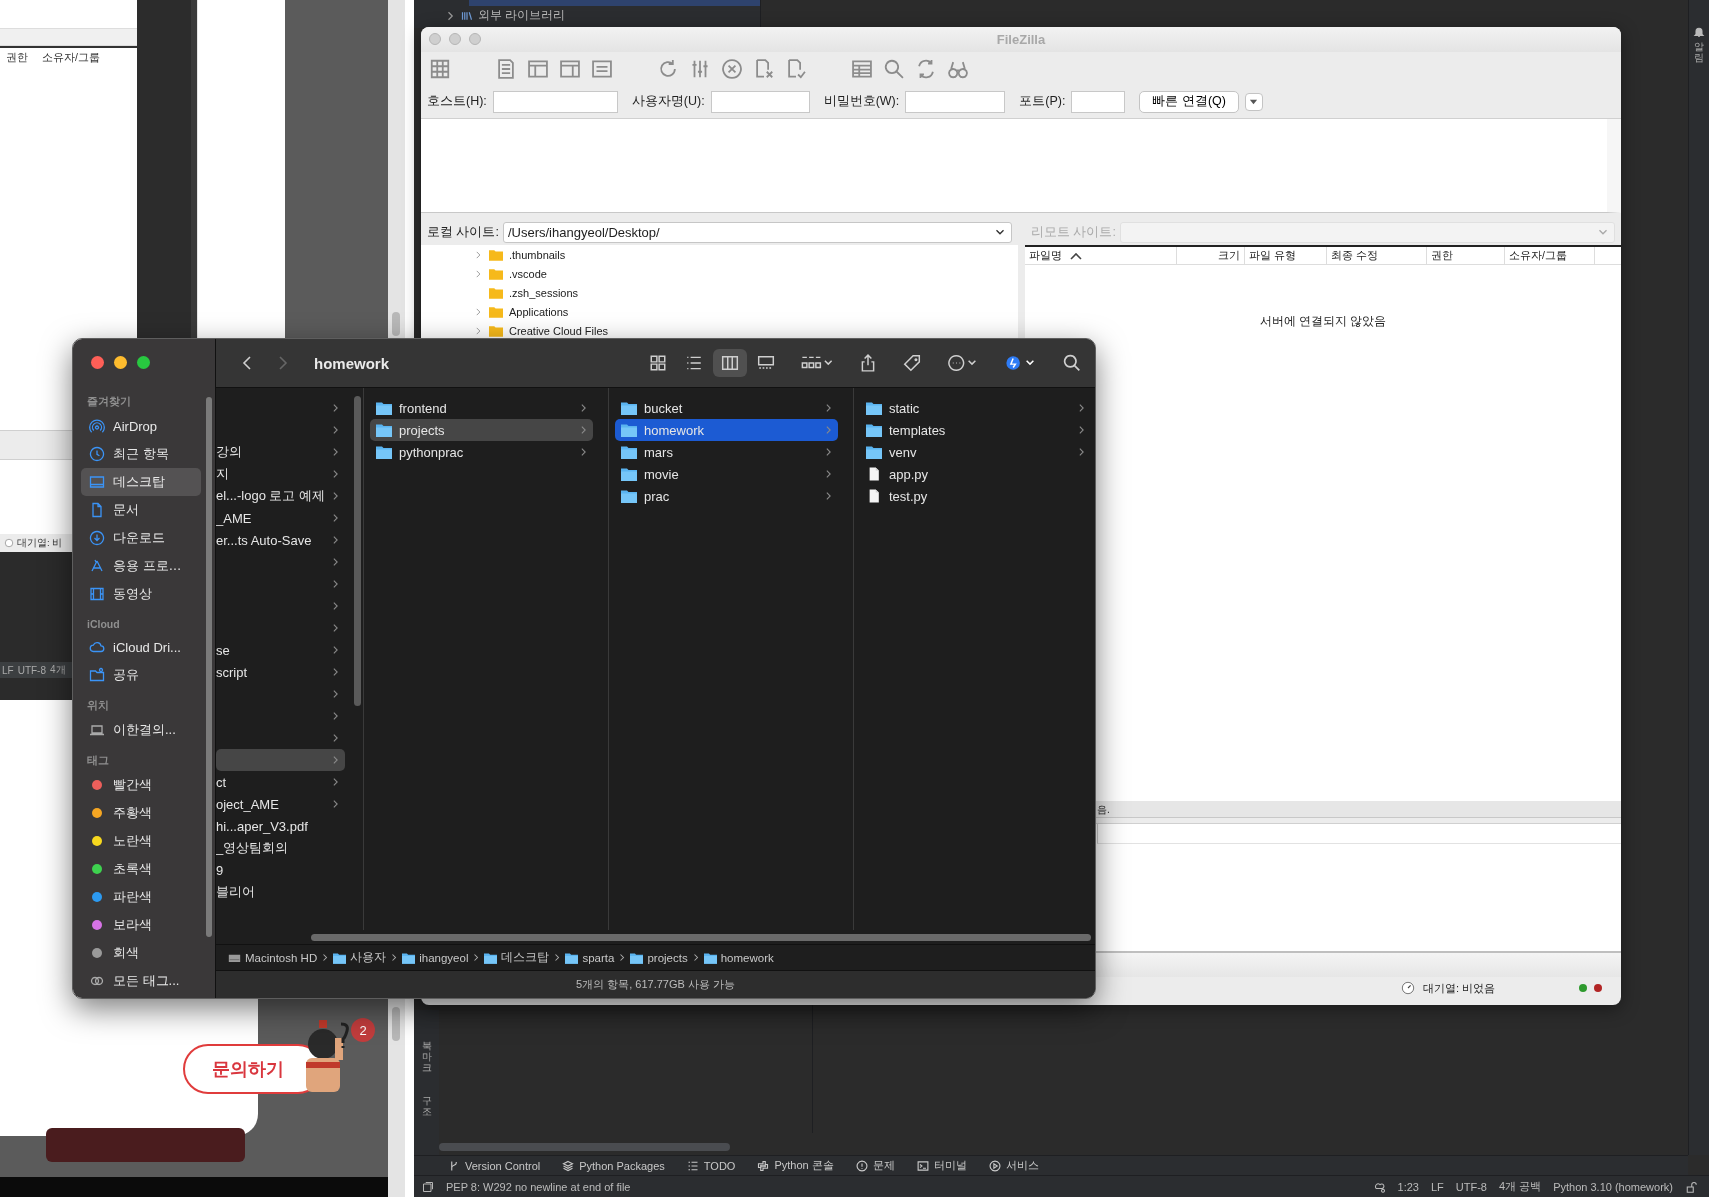 The image size is (1709, 1197). What do you see at coordinates (1021, 363) in the screenshot?
I see `airdrop-button` at bounding box center [1021, 363].